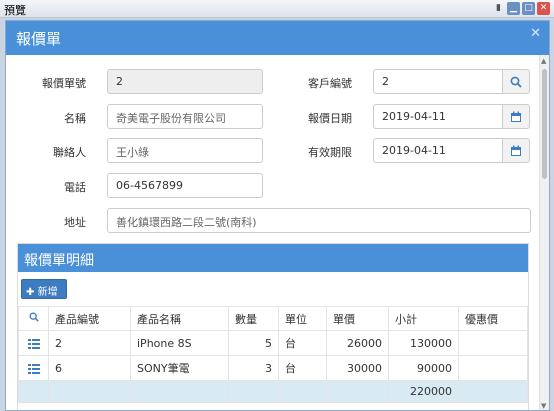 This screenshot has width=554, height=411. I want to click on quote-date-label: 報價日期, so click(330, 118).